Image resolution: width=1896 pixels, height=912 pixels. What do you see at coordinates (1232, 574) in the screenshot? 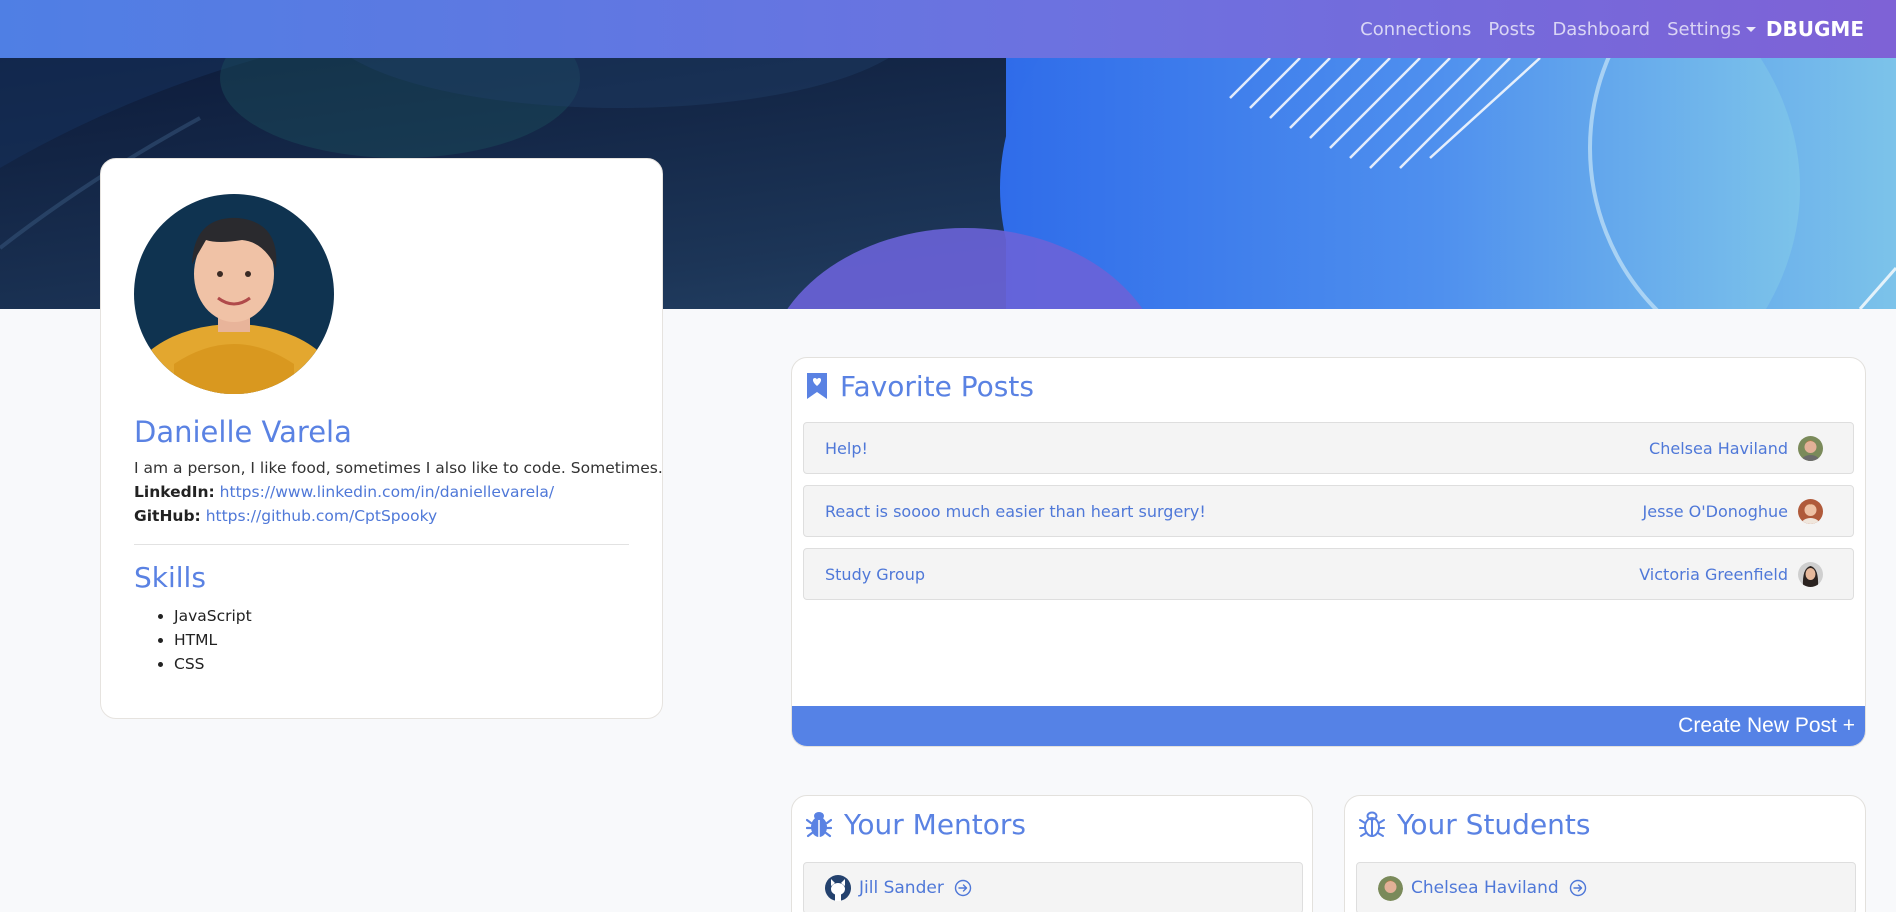
I see `post-title: Study Group` at bounding box center [1232, 574].